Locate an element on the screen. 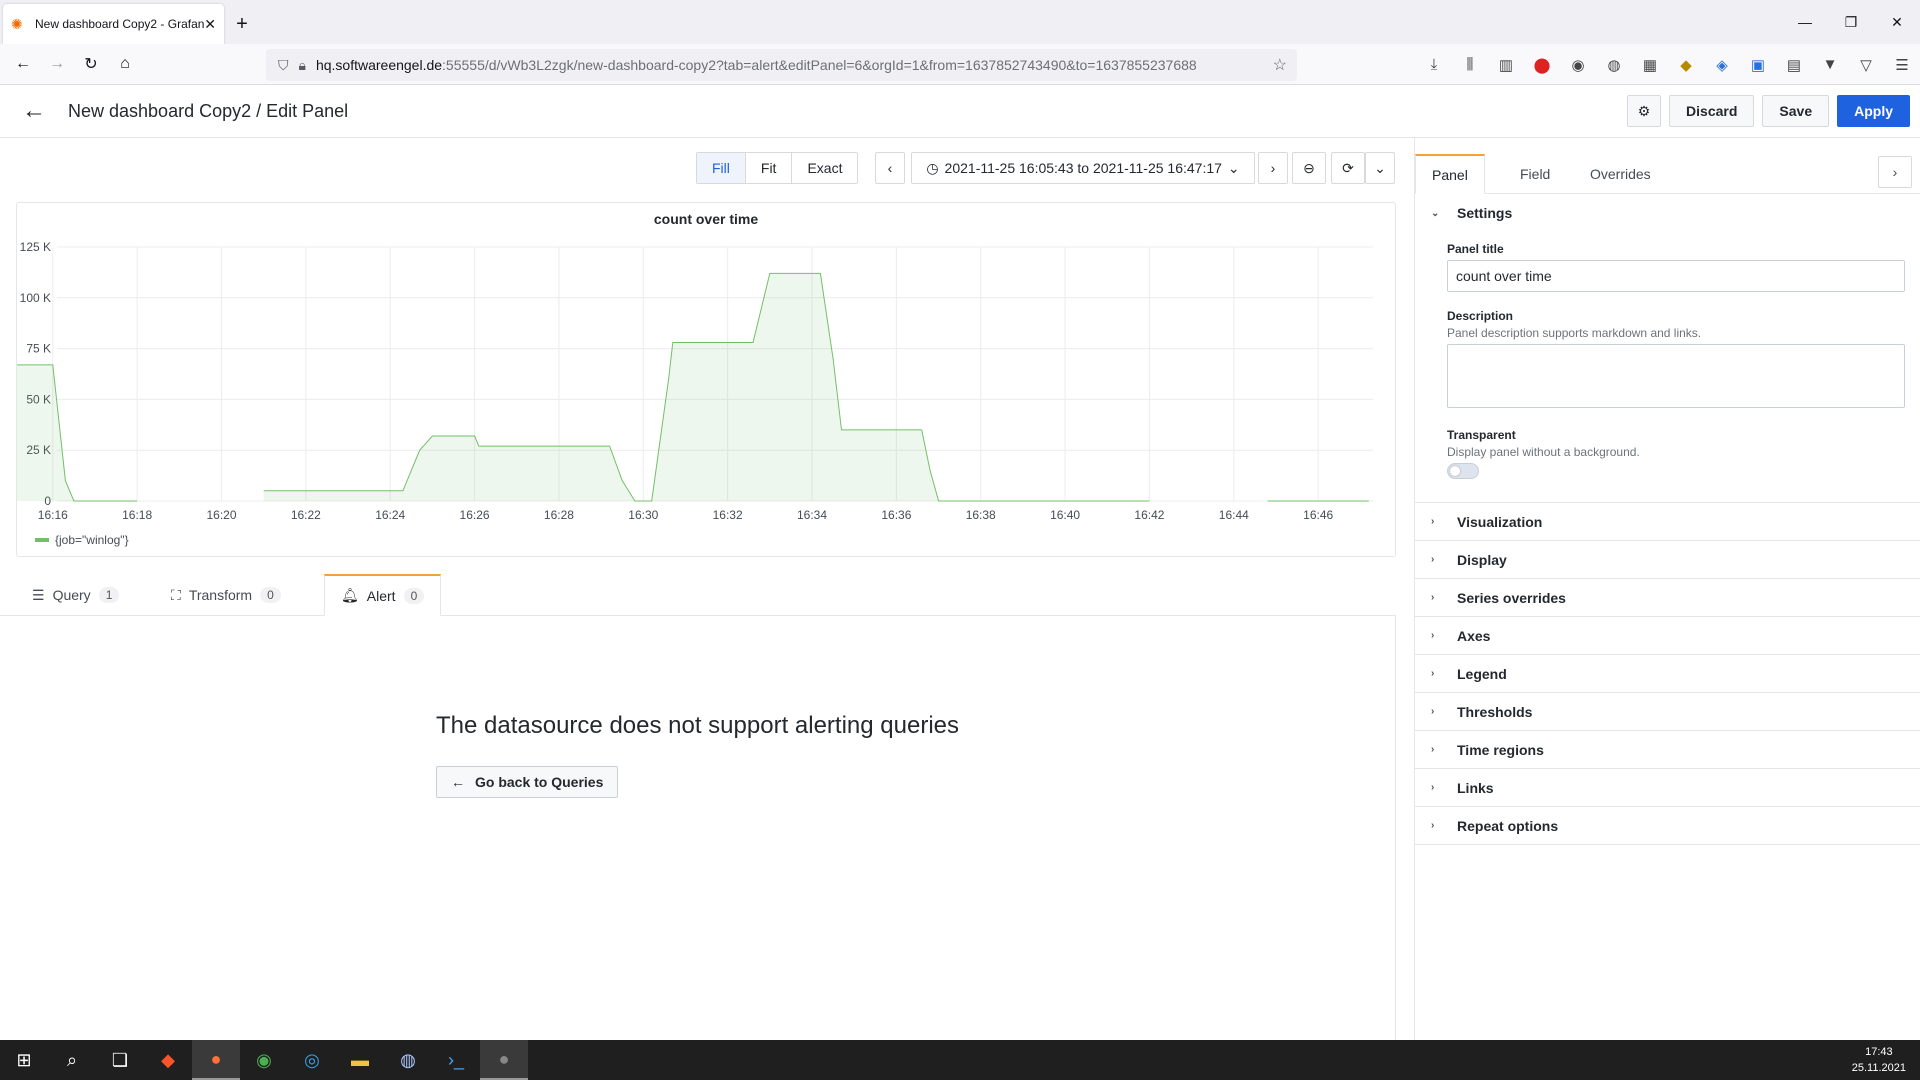 This screenshot has width=1920, height=1080. time-back-button: ‹ is located at coordinates (890, 168).